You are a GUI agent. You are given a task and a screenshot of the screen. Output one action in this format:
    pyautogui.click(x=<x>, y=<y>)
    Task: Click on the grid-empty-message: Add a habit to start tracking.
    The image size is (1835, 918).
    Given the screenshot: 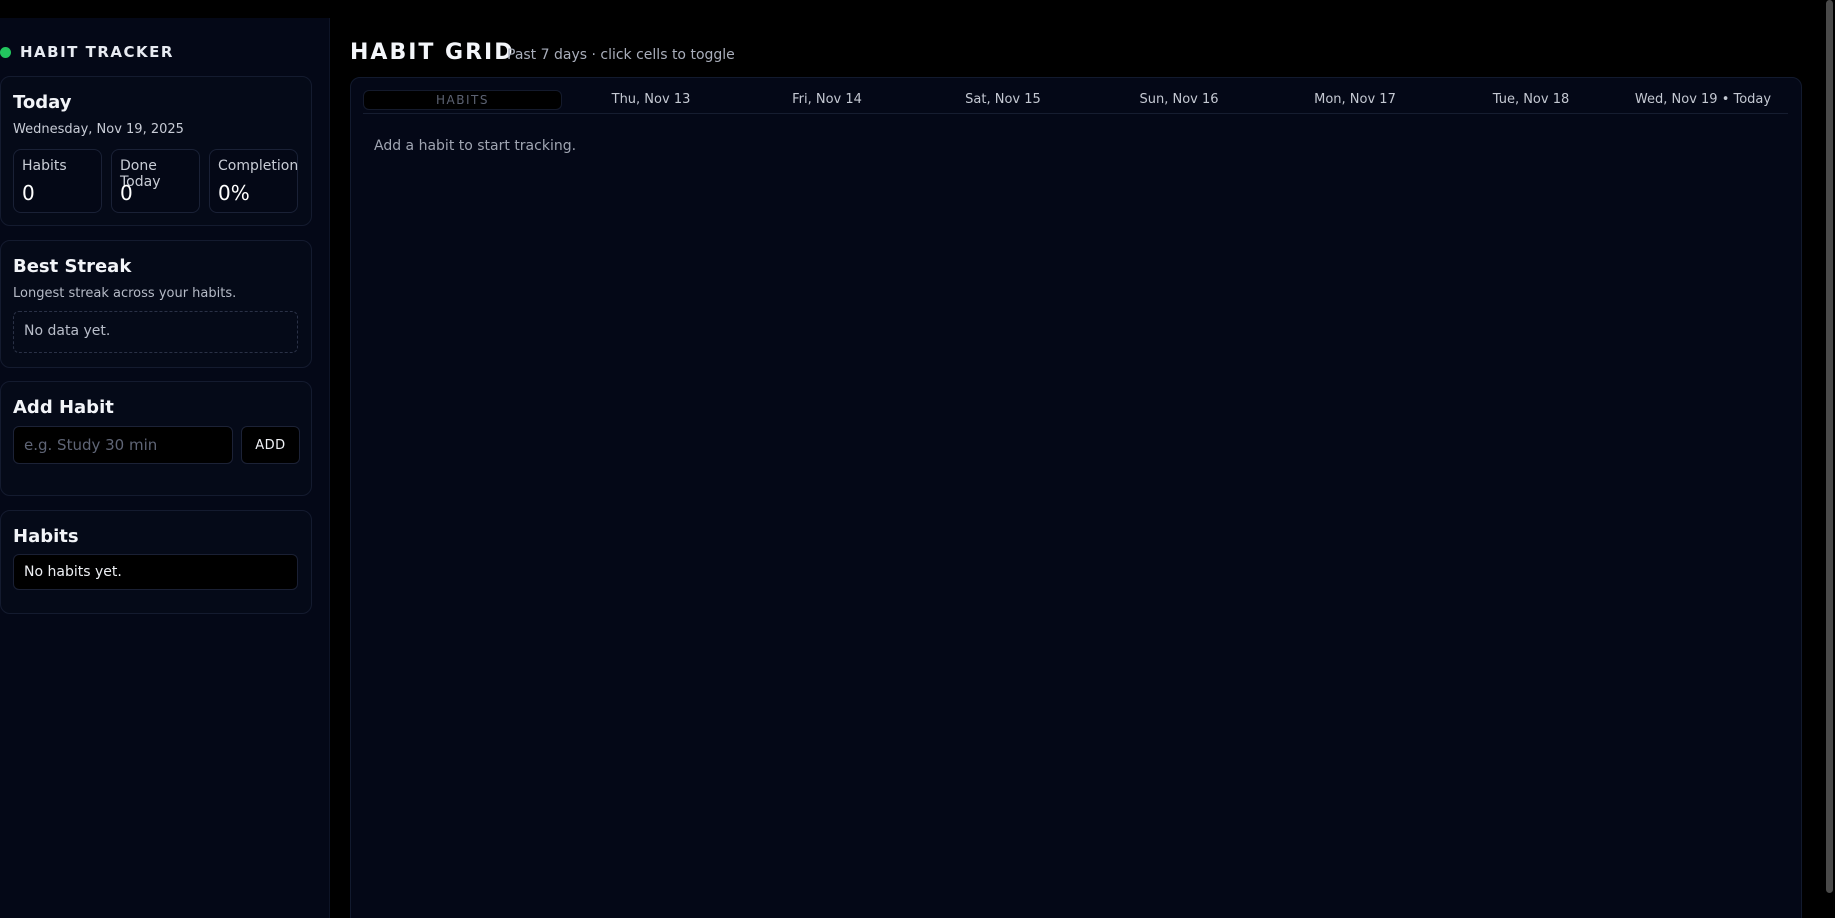 What is the action you would take?
    pyautogui.click(x=475, y=146)
    